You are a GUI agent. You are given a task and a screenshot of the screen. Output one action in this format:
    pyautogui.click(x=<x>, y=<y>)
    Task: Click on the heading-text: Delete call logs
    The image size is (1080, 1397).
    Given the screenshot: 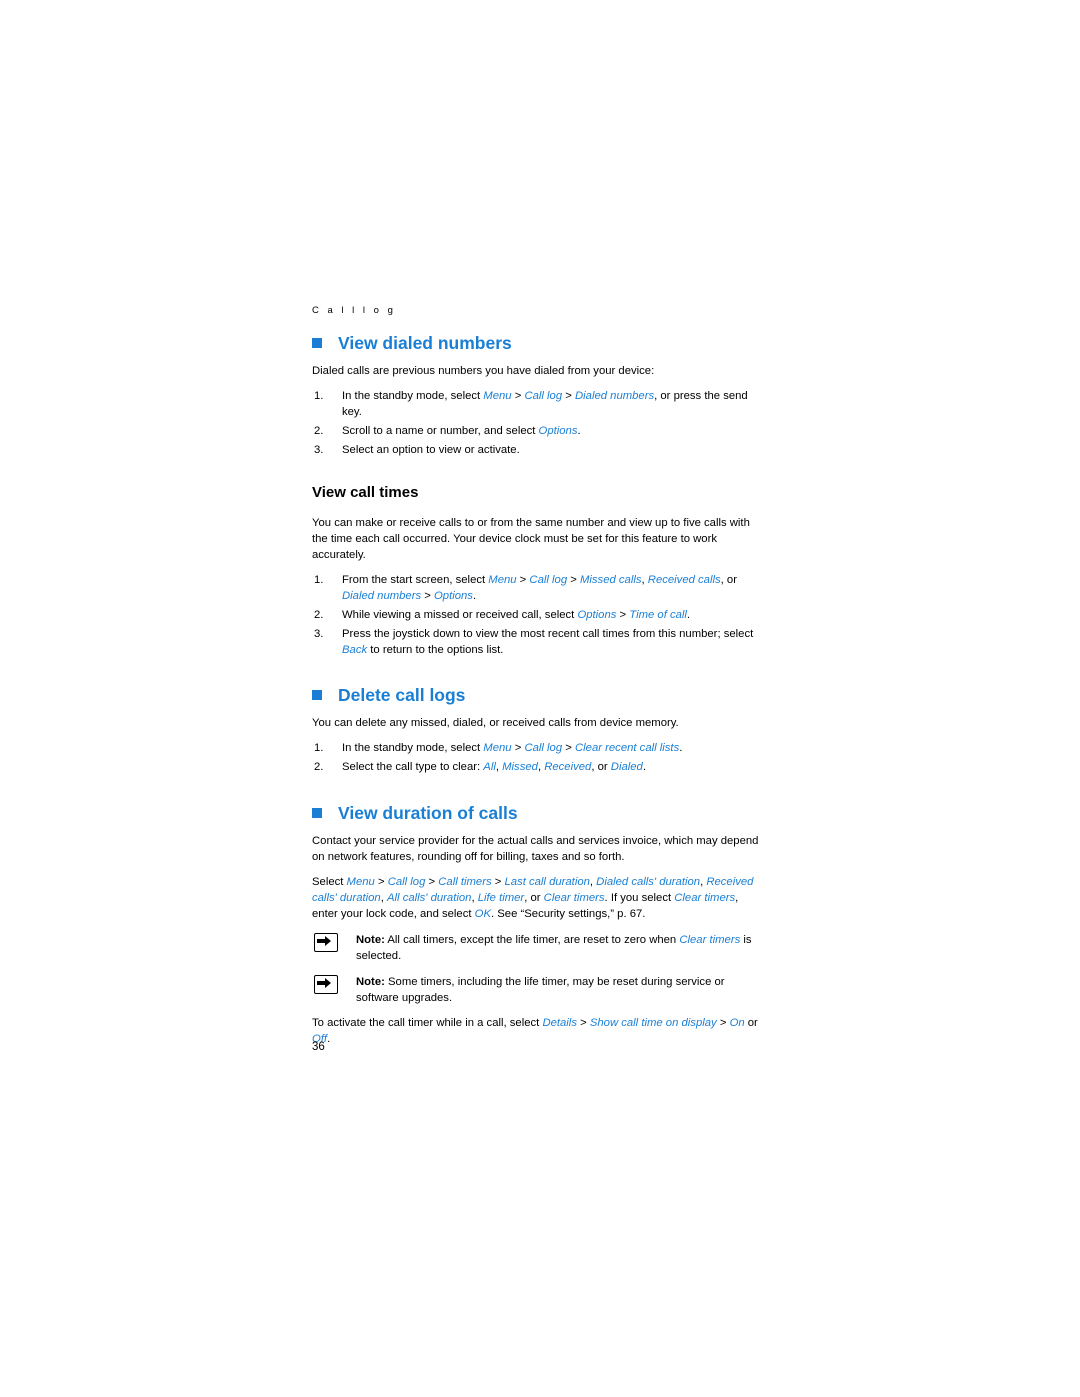 What is the action you would take?
    pyautogui.click(x=402, y=695)
    